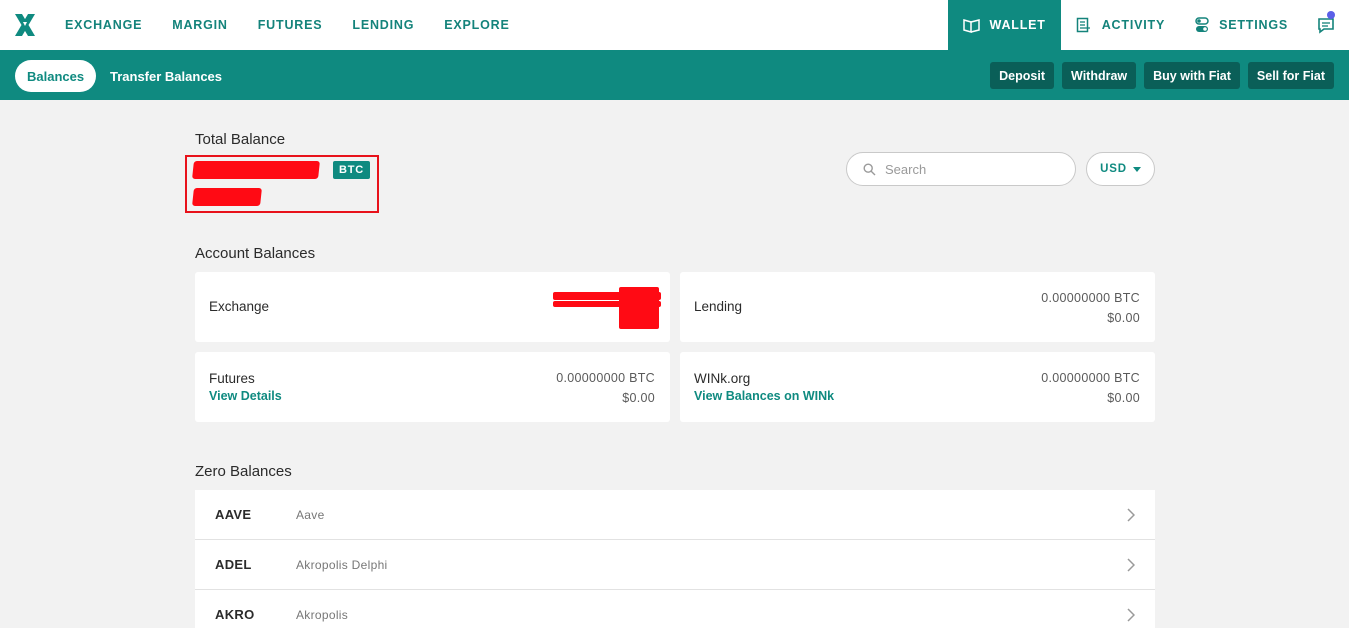 The height and width of the screenshot is (628, 1349). I want to click on coin-symbol: AKRO, so click(235, 614).